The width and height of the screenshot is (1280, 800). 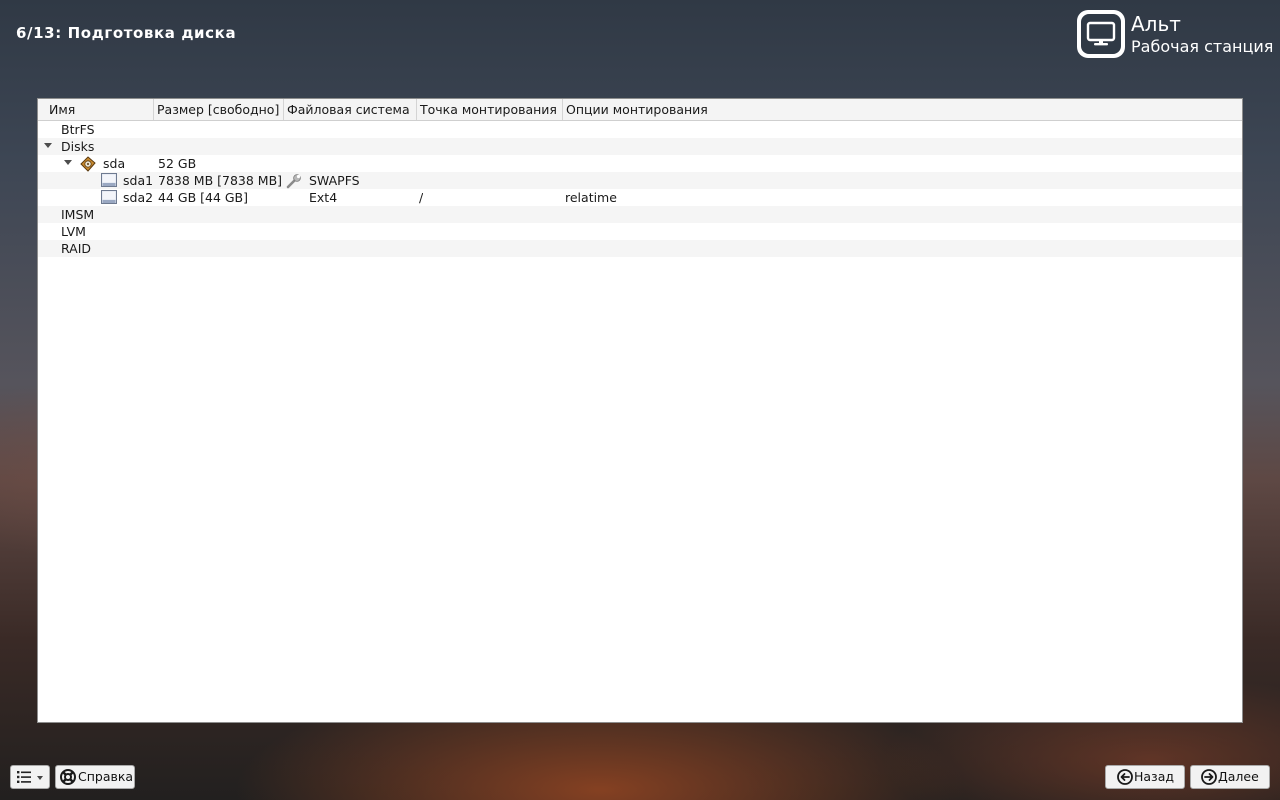 I want to click on tree-row-sda: sda 52 GB, so click(x=640, y=163).